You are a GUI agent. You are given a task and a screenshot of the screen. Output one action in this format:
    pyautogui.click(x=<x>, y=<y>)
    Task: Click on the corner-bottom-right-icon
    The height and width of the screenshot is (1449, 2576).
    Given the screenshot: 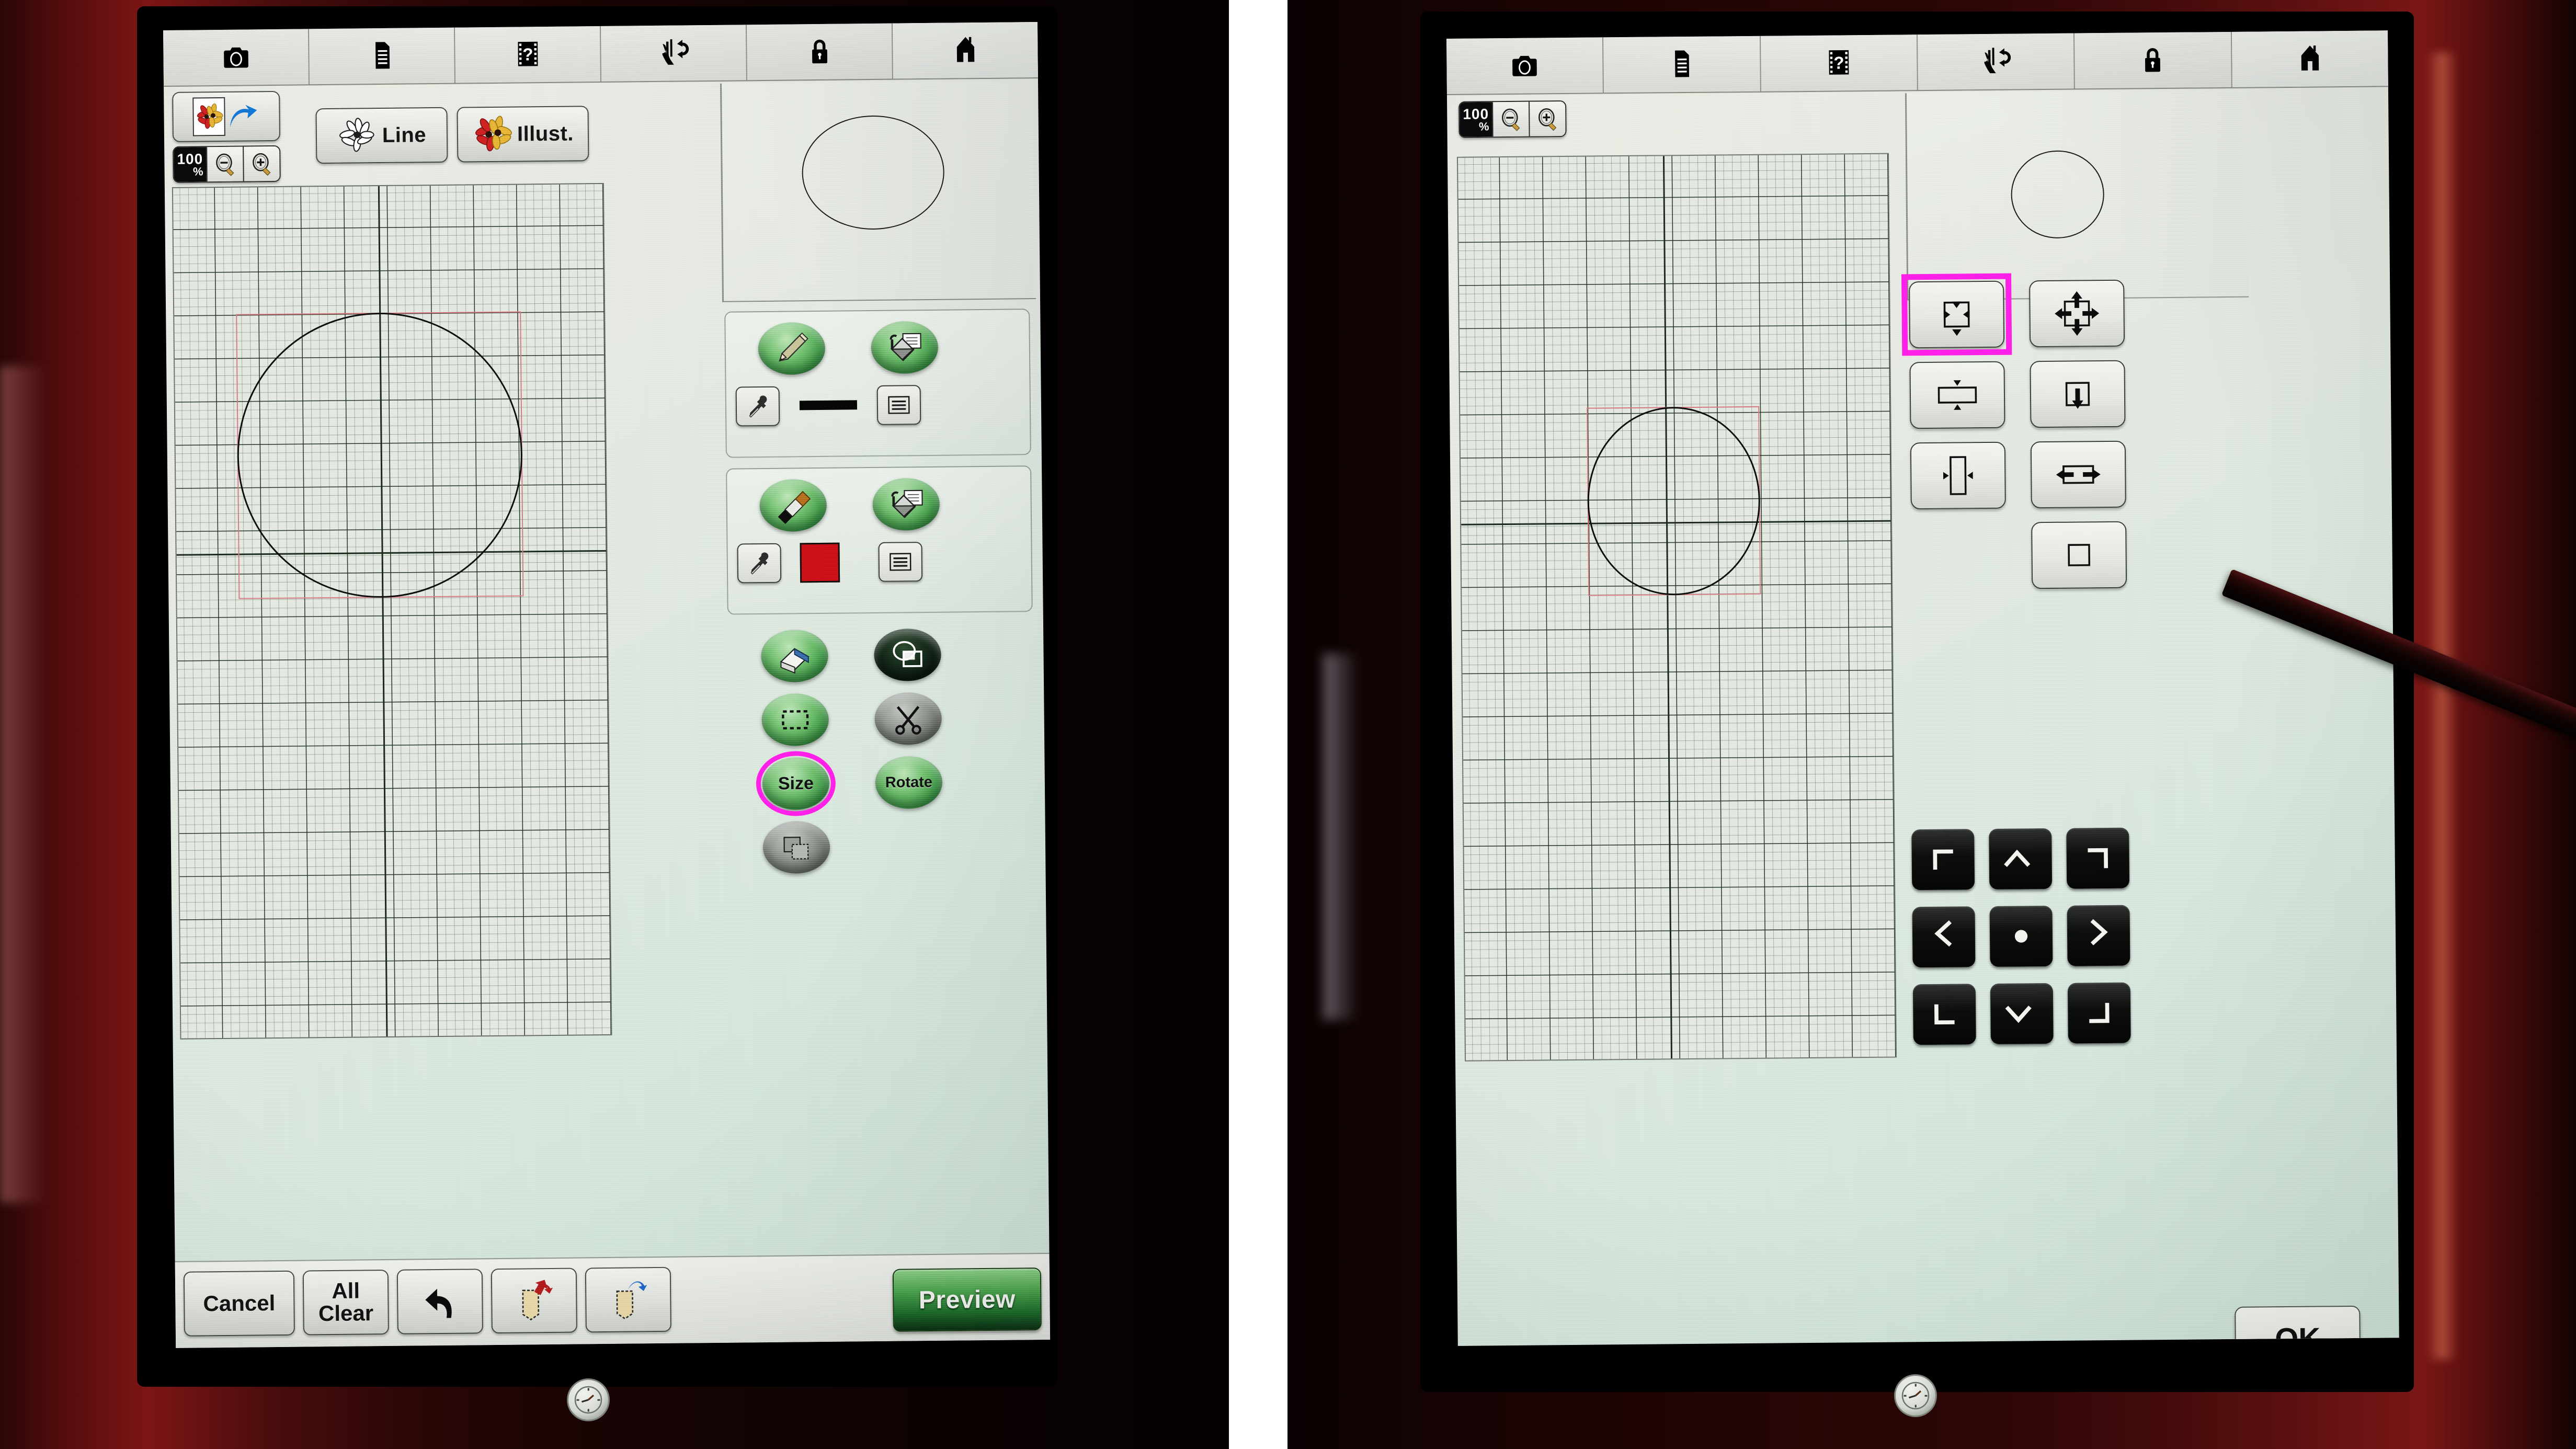 What is the action you would take?
    pyautogui.click(x=2099, y=1013)
    